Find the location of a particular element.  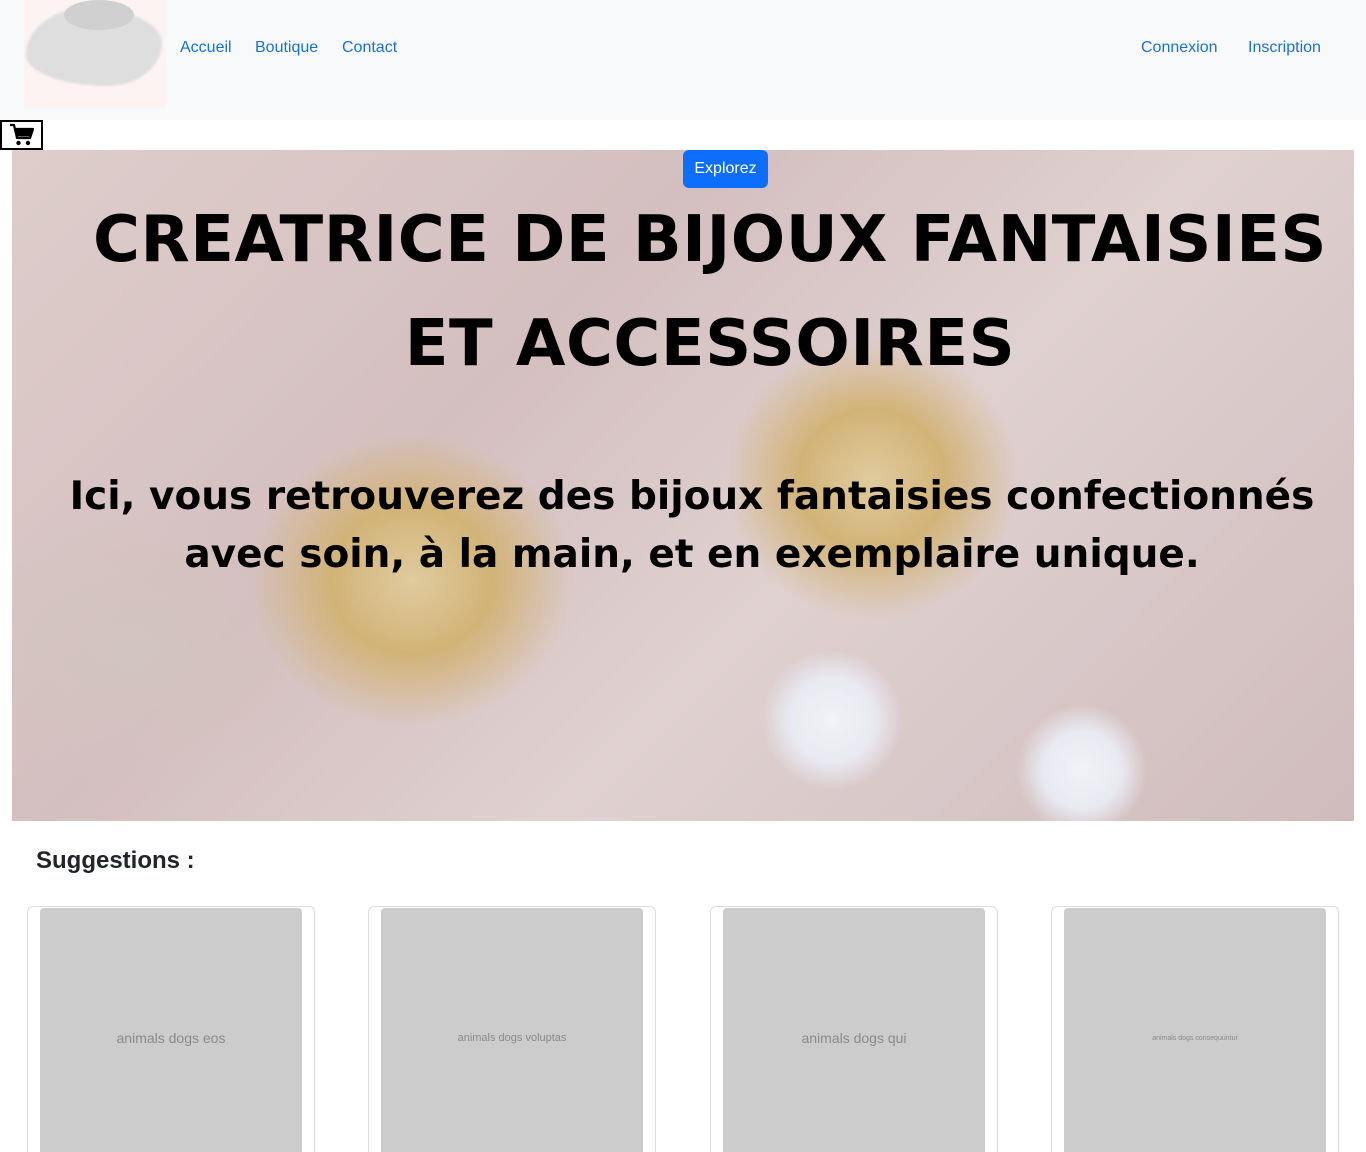

product-image-label: animals dogs consequuntur is located at coordinates (1195, 1038).